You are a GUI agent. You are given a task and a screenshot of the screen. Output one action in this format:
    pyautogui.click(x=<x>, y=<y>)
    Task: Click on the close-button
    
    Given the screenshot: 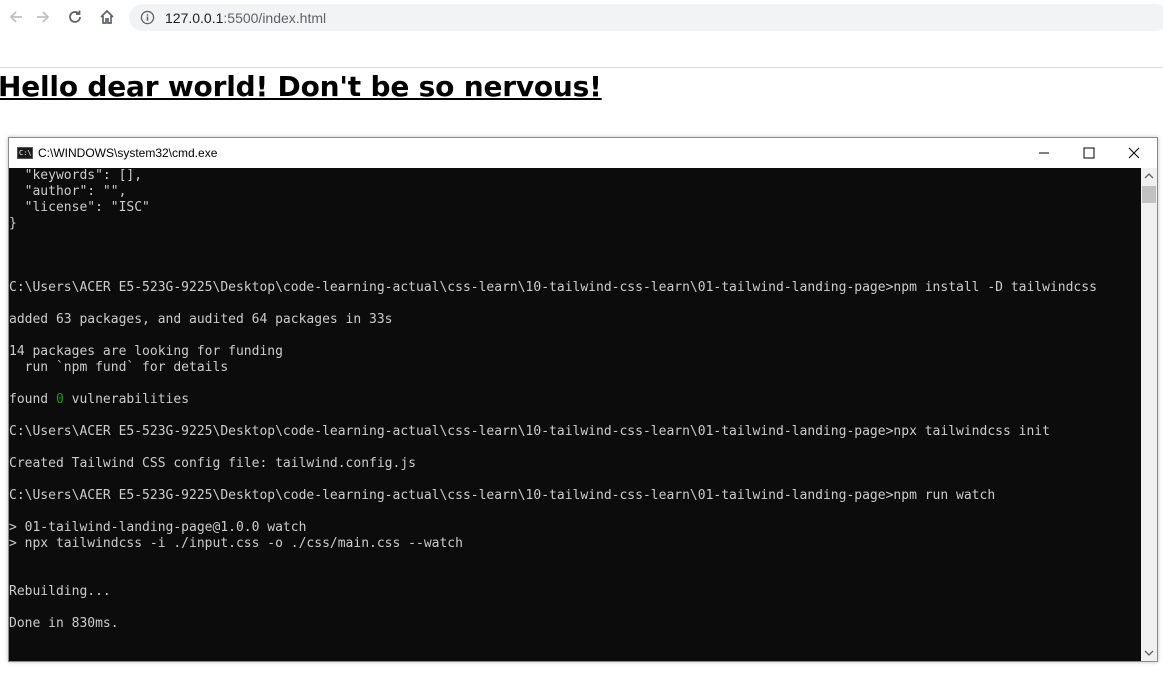 What is the action you would take?
    pyautogui.click(x=1133, y=153)
    